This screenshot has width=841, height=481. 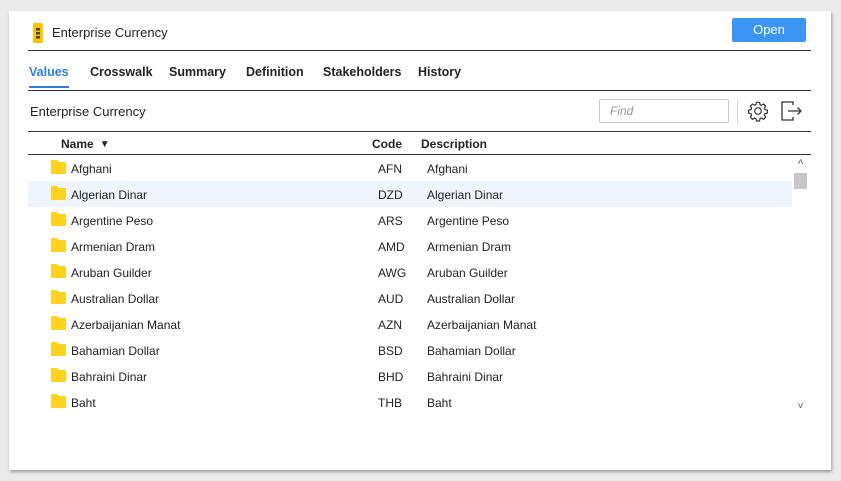 I want to click on row-name: Bahamian Dollar, so click(x=115, y=351).